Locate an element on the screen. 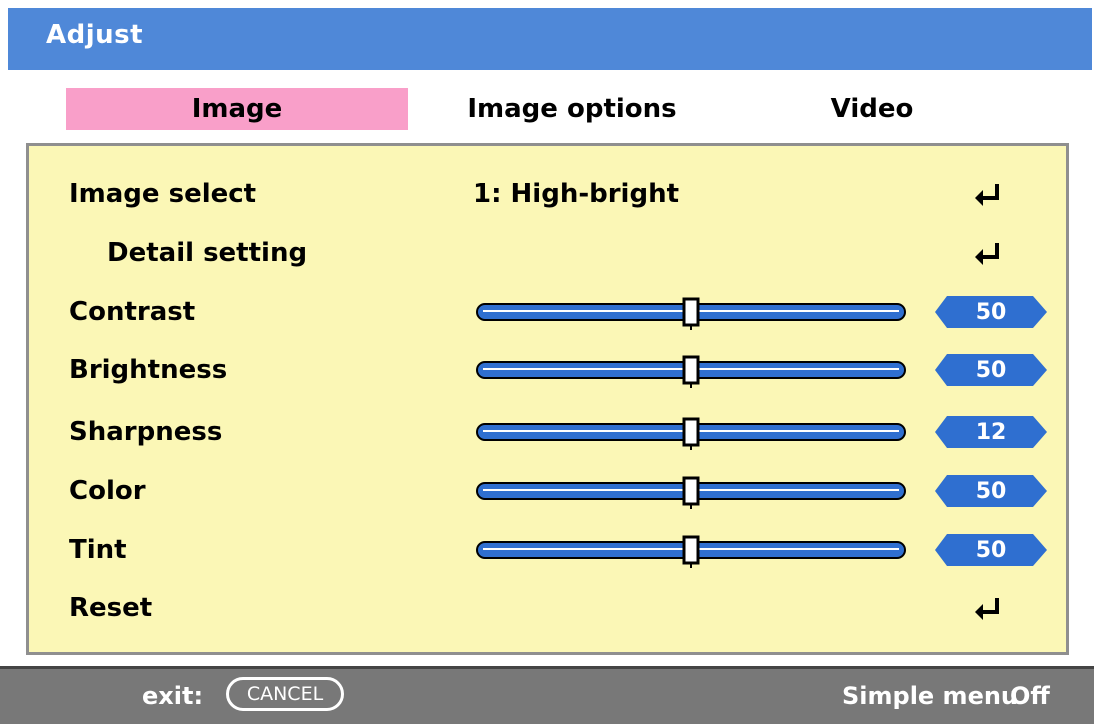 This screenshot has width=1094, height=724. tint-value: 50 is located at coordinates (991, 550).